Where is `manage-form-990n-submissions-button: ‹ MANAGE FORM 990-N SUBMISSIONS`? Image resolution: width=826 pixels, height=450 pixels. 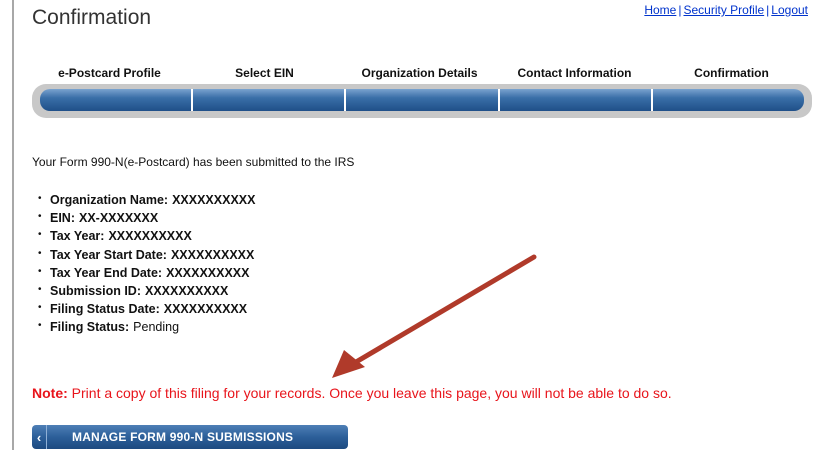 manage-form-990n-submissions-button: ‹ MANAGE FORM 990-N SUBMISSIONS is located at coordinates (190, 437).